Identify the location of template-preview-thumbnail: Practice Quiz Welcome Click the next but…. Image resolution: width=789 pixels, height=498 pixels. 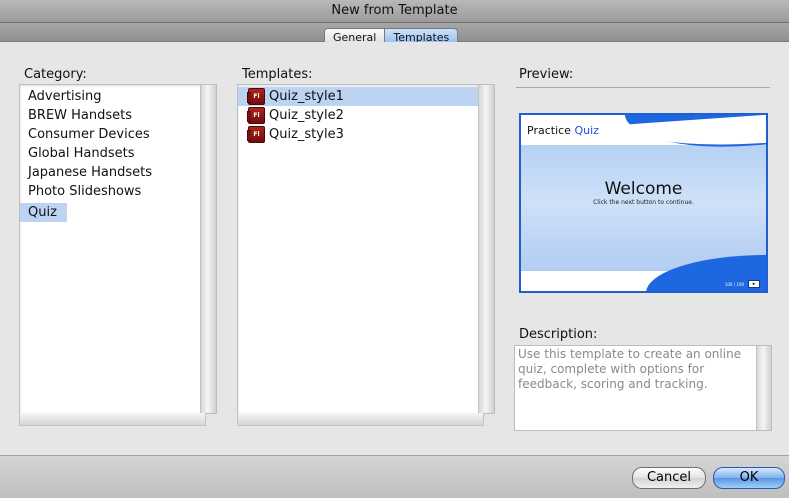
(643, 203).